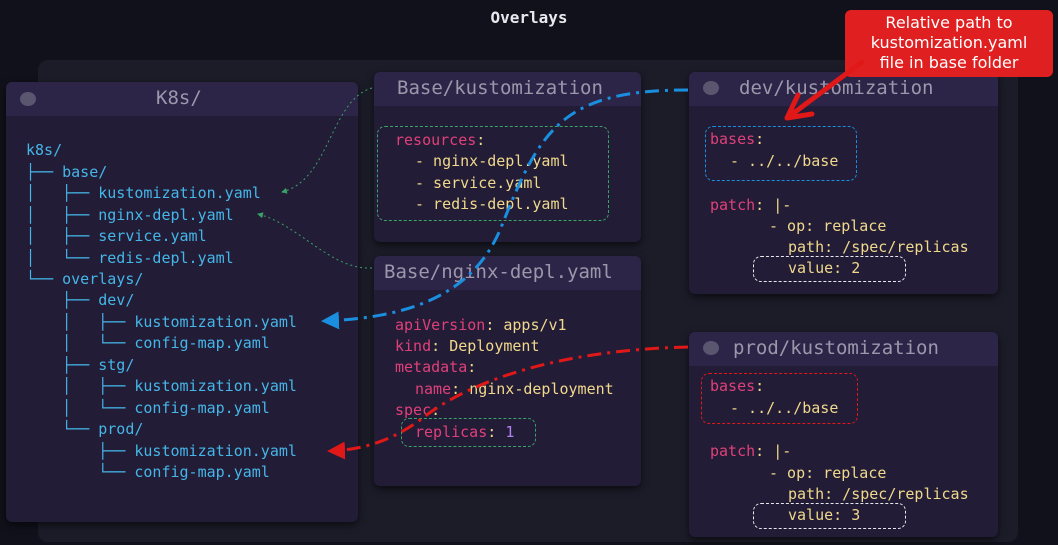 This screenshot has height=545, width=1058. Describe the element at coordinates (824, 90) in the screenshot. I see `callout-pointer-arrow` at that location.